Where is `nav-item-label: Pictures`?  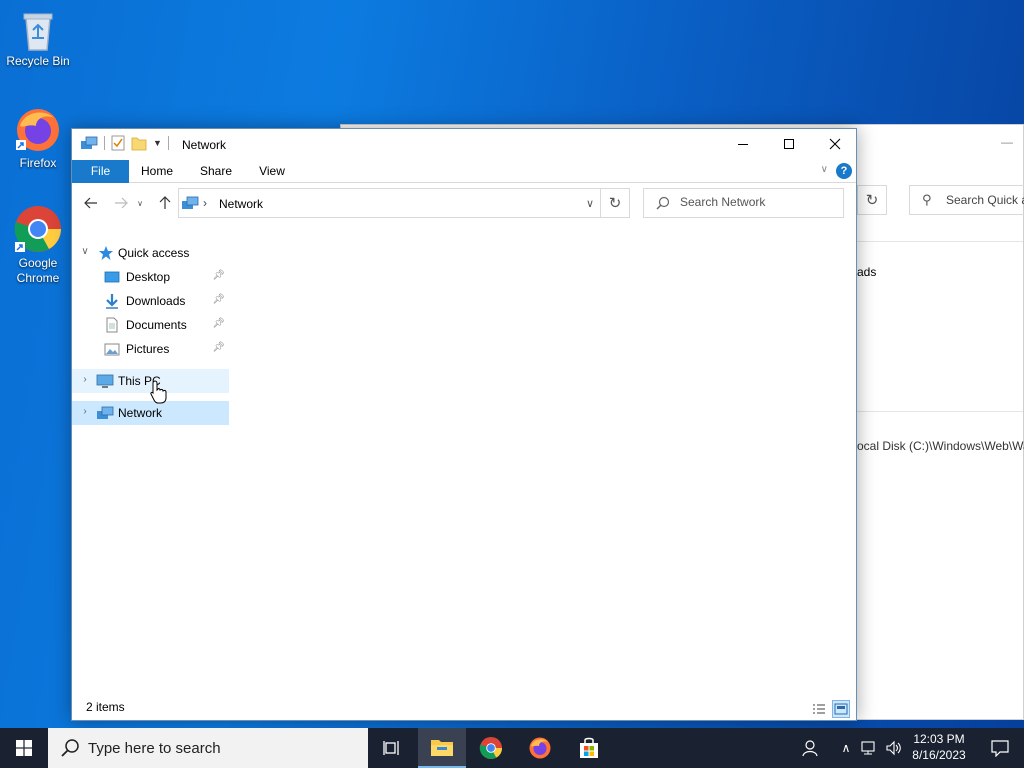
nav-item-label: Pictures is located at coordinates (148, 349).